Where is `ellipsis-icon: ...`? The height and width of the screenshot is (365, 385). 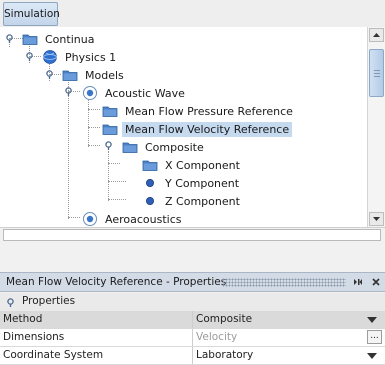 ellipsis-icon: ... is located at coordinates (374, 337).